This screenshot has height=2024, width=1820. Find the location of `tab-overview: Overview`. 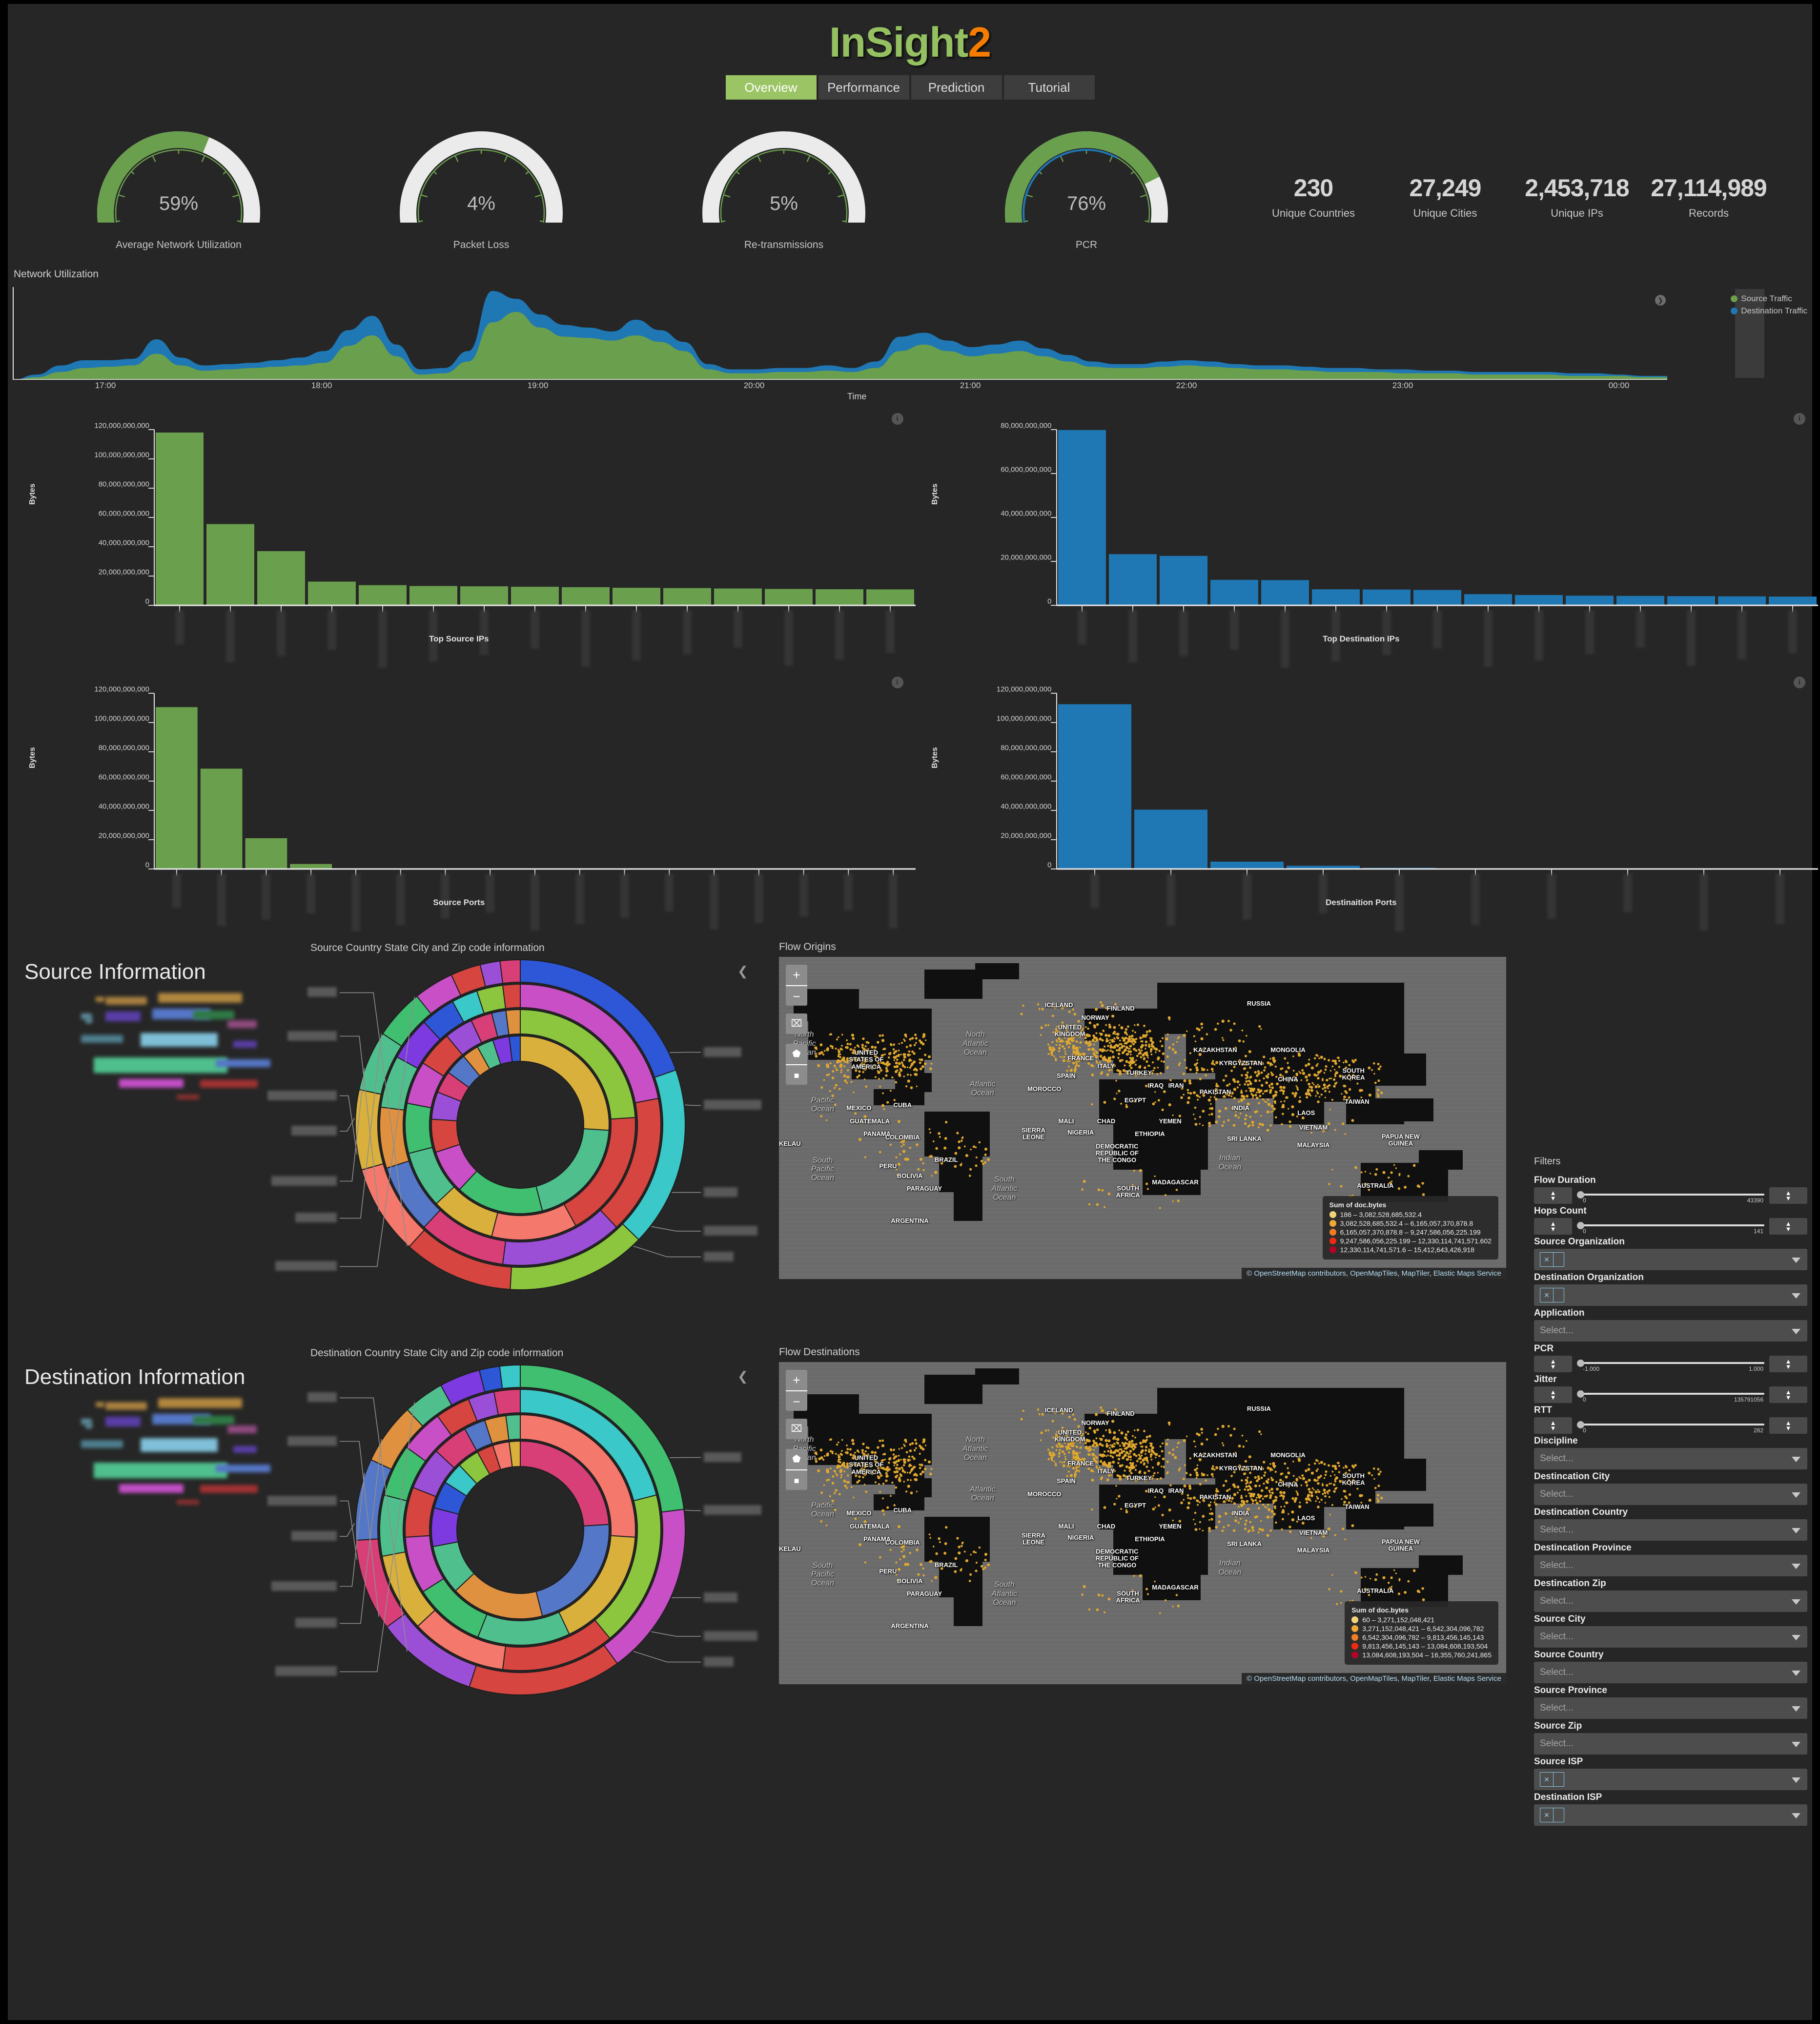

tab-overview: Overview is located at coordinates (771, 87).